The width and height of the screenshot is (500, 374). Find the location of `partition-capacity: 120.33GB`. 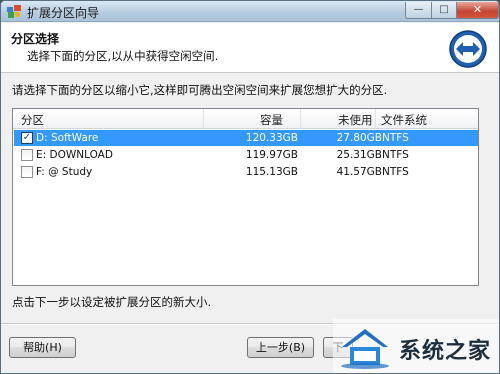

partition-capacity: 120.33GB is located at coordinates (271, 138).